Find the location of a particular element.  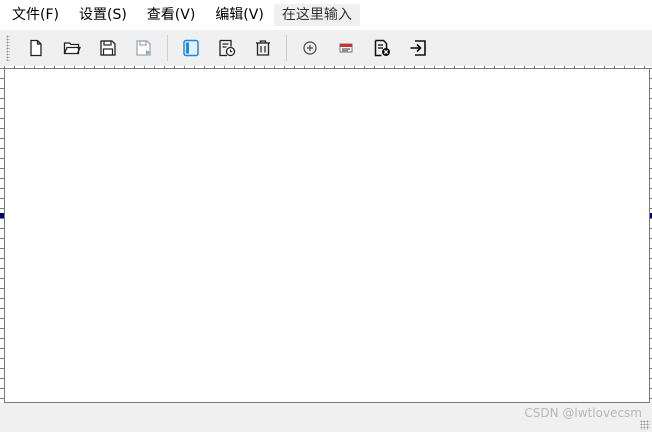

menu-edit: 编辑(V) is located at coordinates (239, 15).